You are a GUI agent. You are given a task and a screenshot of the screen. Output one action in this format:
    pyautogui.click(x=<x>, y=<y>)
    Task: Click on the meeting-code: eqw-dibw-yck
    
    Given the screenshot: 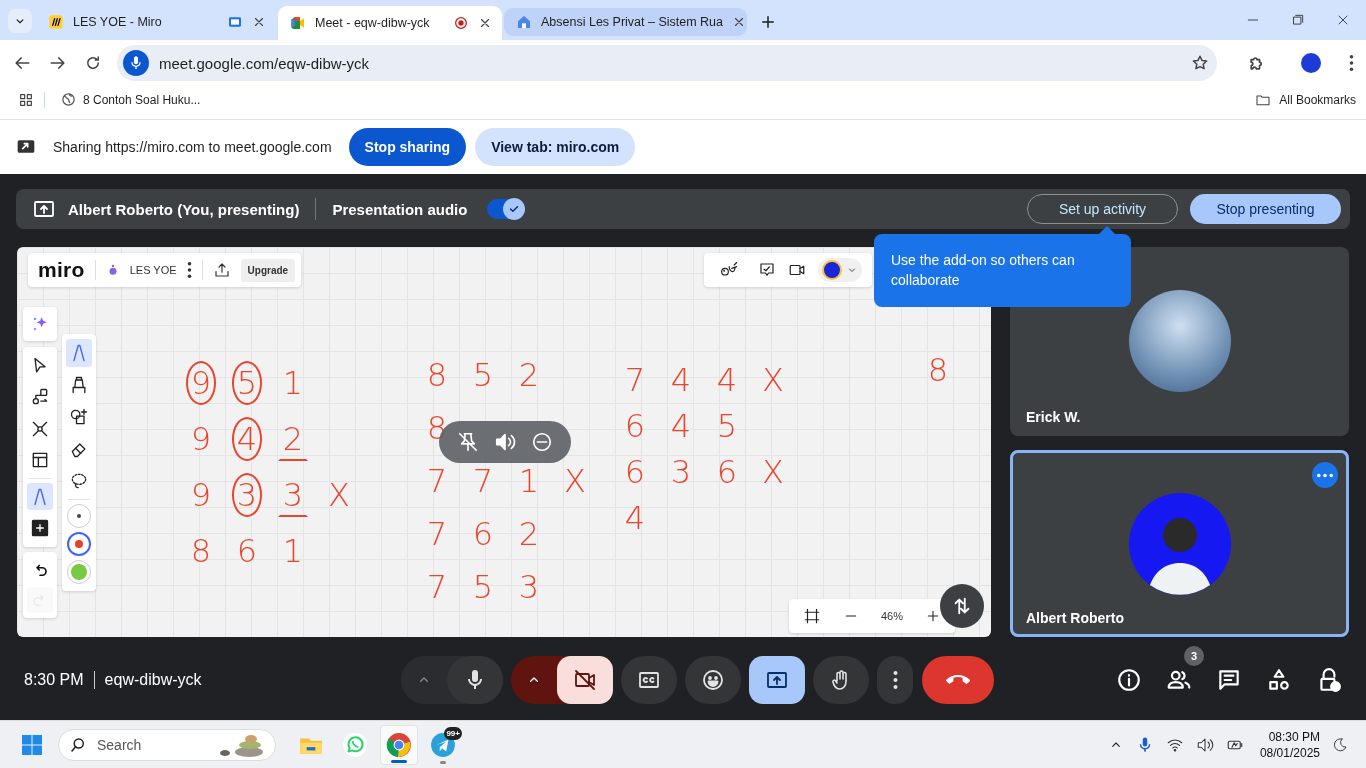 What is the action you would take?
    pyautogui.click(x=153, y=680)
    